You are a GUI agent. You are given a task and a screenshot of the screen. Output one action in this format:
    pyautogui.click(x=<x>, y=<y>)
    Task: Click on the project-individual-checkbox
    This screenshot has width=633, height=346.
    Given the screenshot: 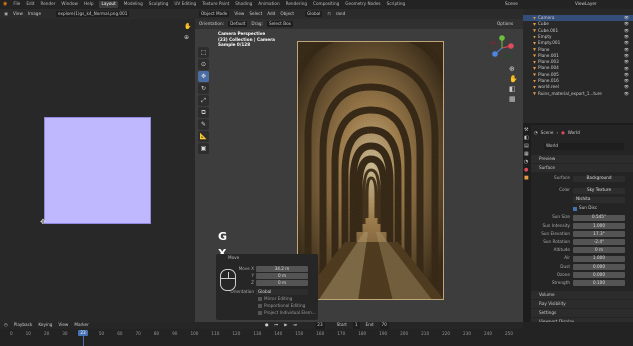 What is the action you would take?
    pyautogui.click(x=260, y=313)
    